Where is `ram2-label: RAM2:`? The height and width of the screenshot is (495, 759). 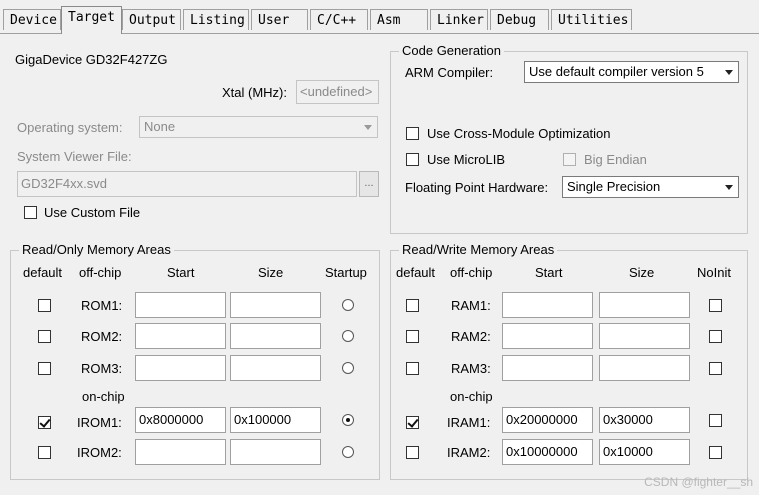
ram2-label: RAM2: is located at coordinates (471, 336).